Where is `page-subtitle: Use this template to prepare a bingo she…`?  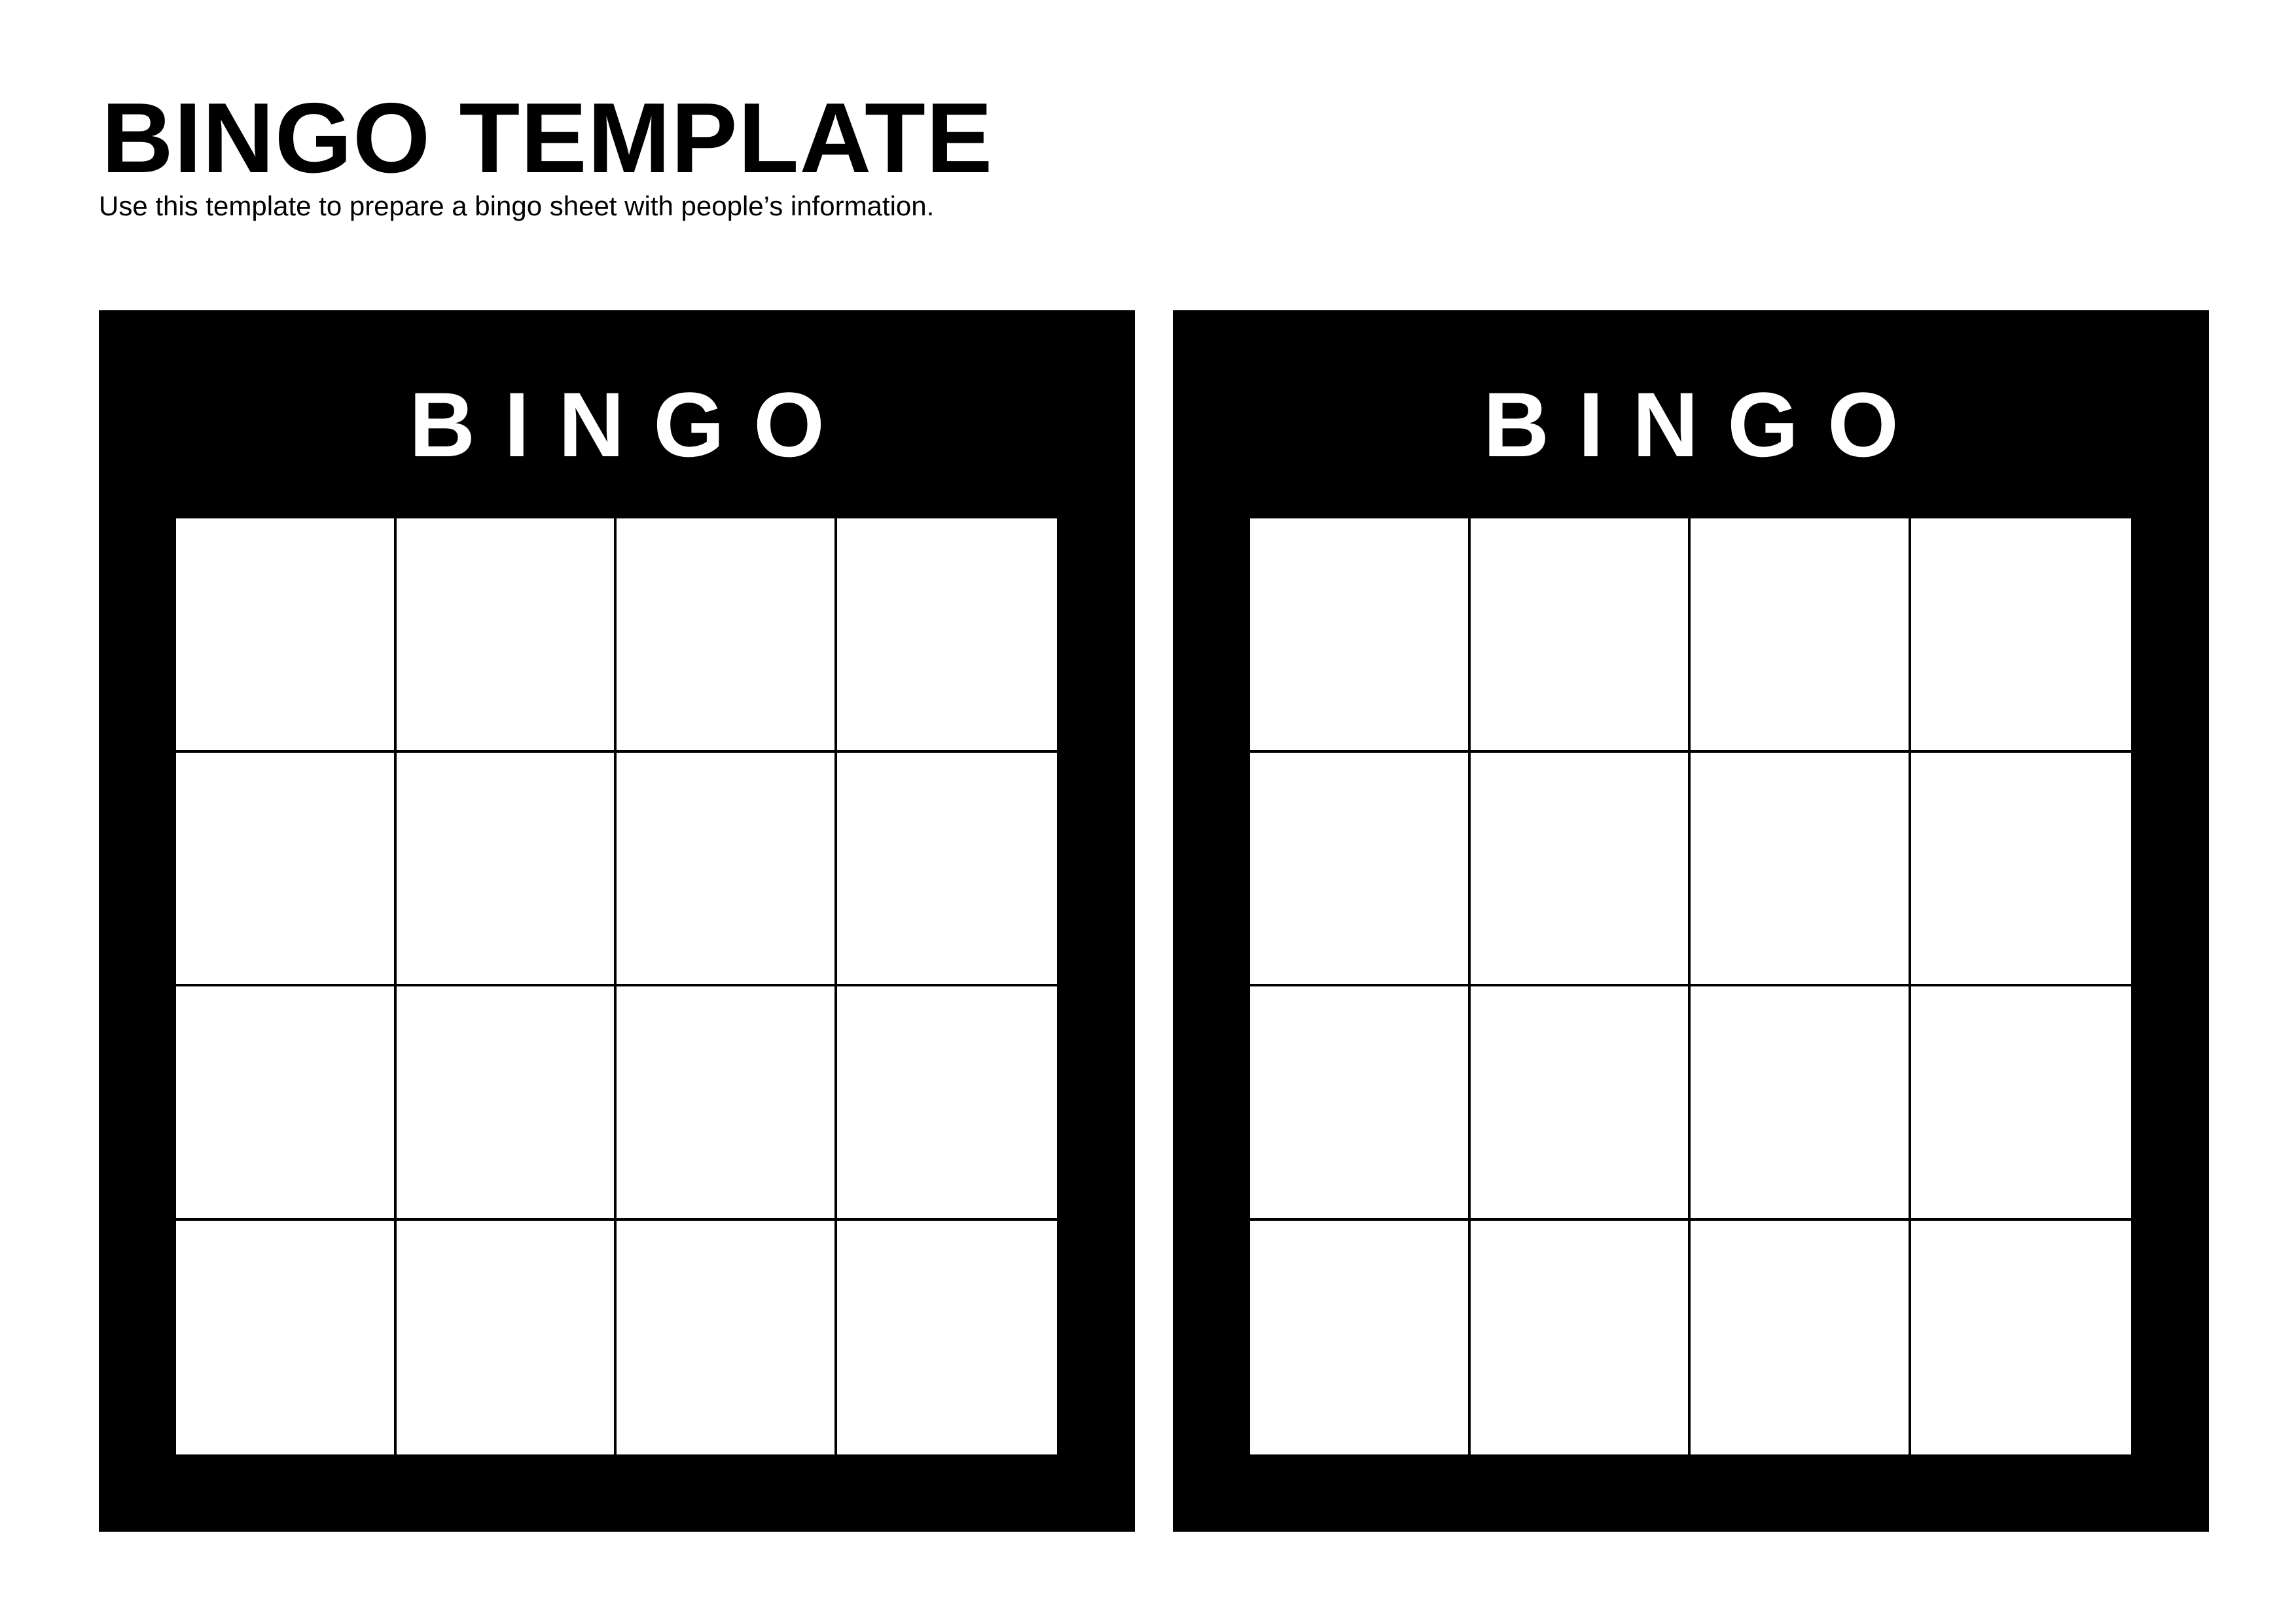 page-subtitle: Use this template to prepare a bingo she… is located at coordinates (517, 205).